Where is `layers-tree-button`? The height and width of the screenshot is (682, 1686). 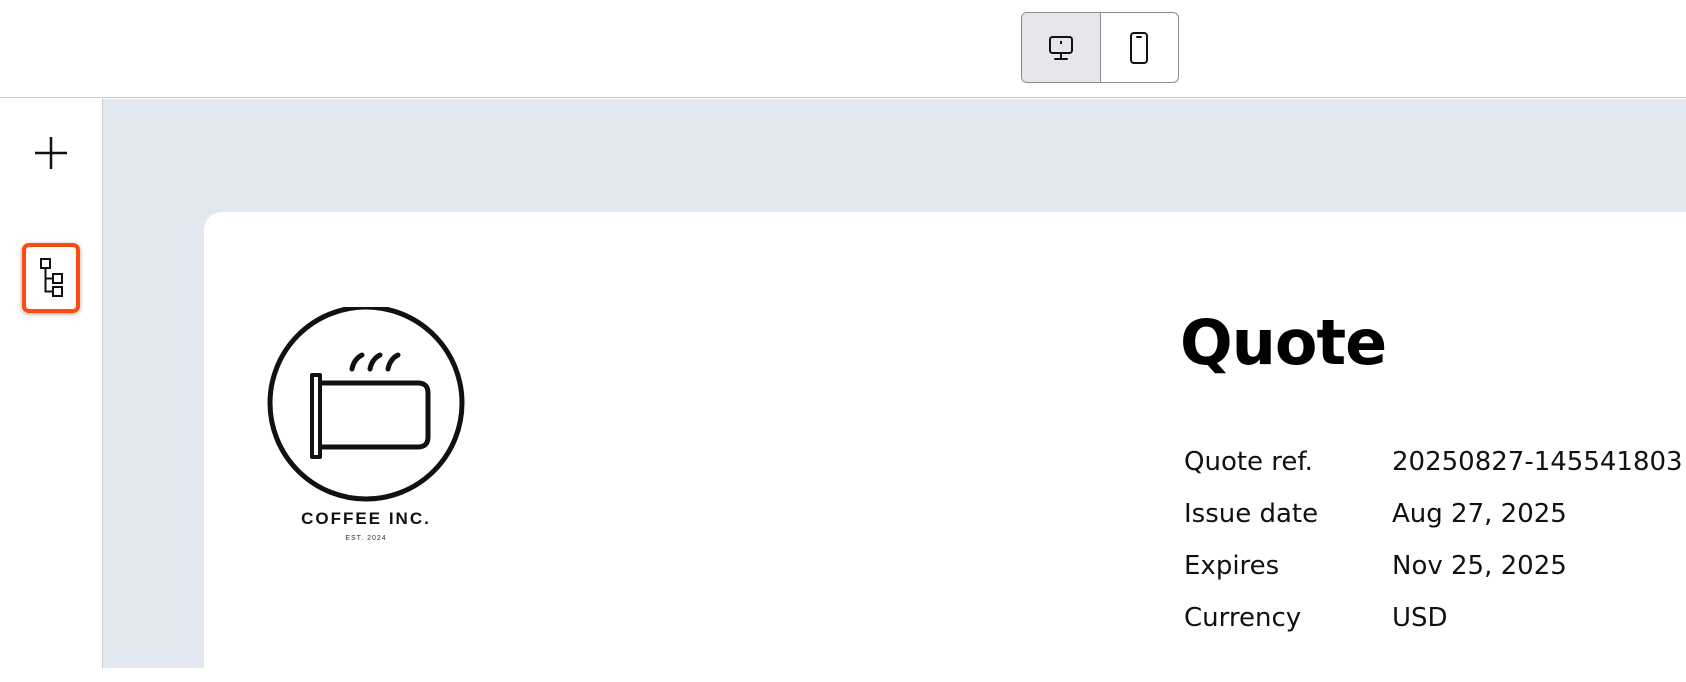
layers-tree-button is located at coordinates (51, 278).